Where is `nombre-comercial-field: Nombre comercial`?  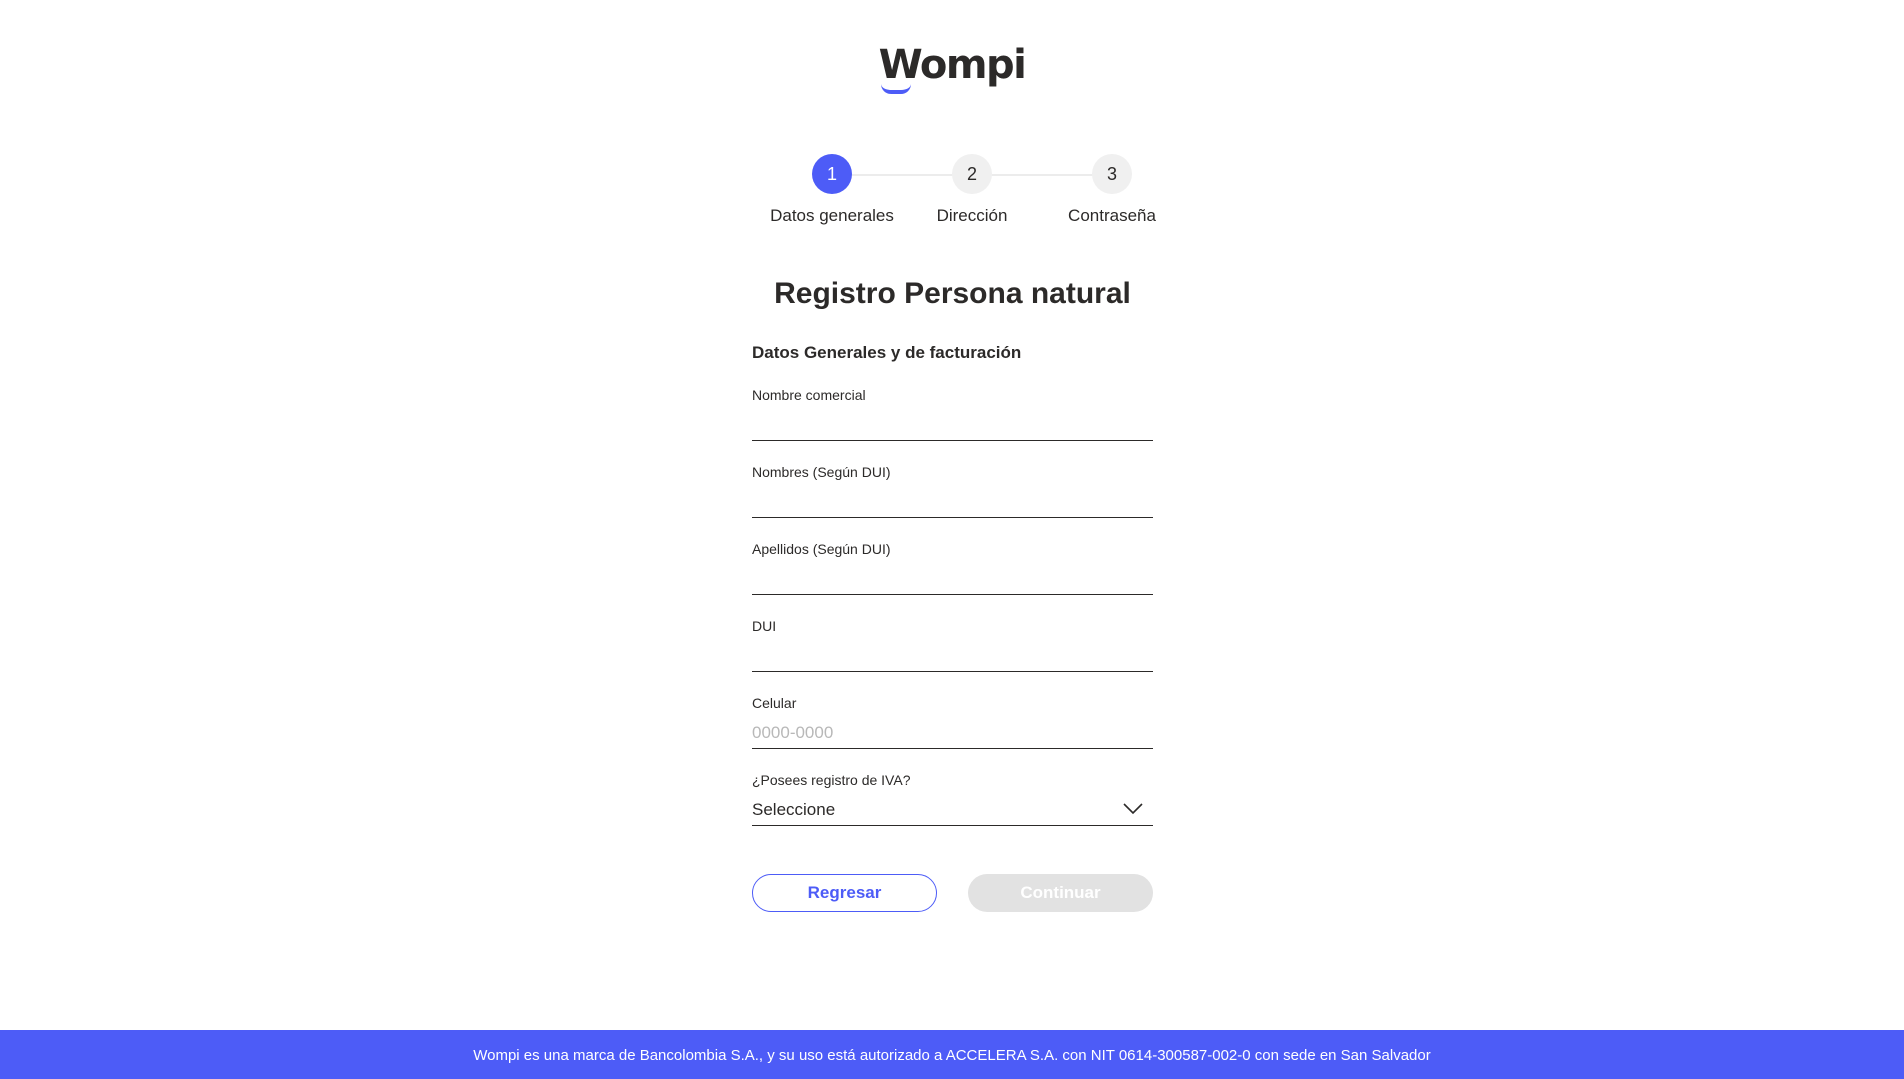
nombre-comercial-field: Nombre comercial is located at coordinates (952, 413).